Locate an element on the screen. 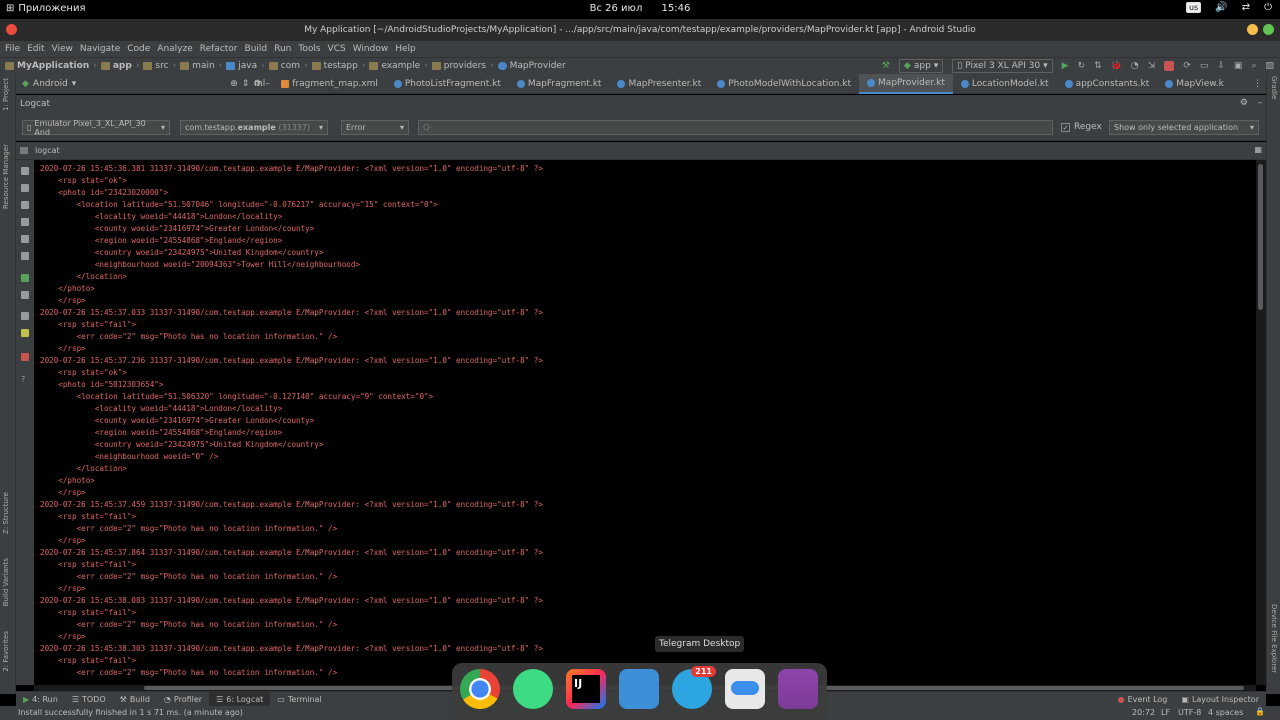 This screenshot has height=720, width=1280. event-log-tool-button: ● Event Log is located at coordinates (1143, 699).